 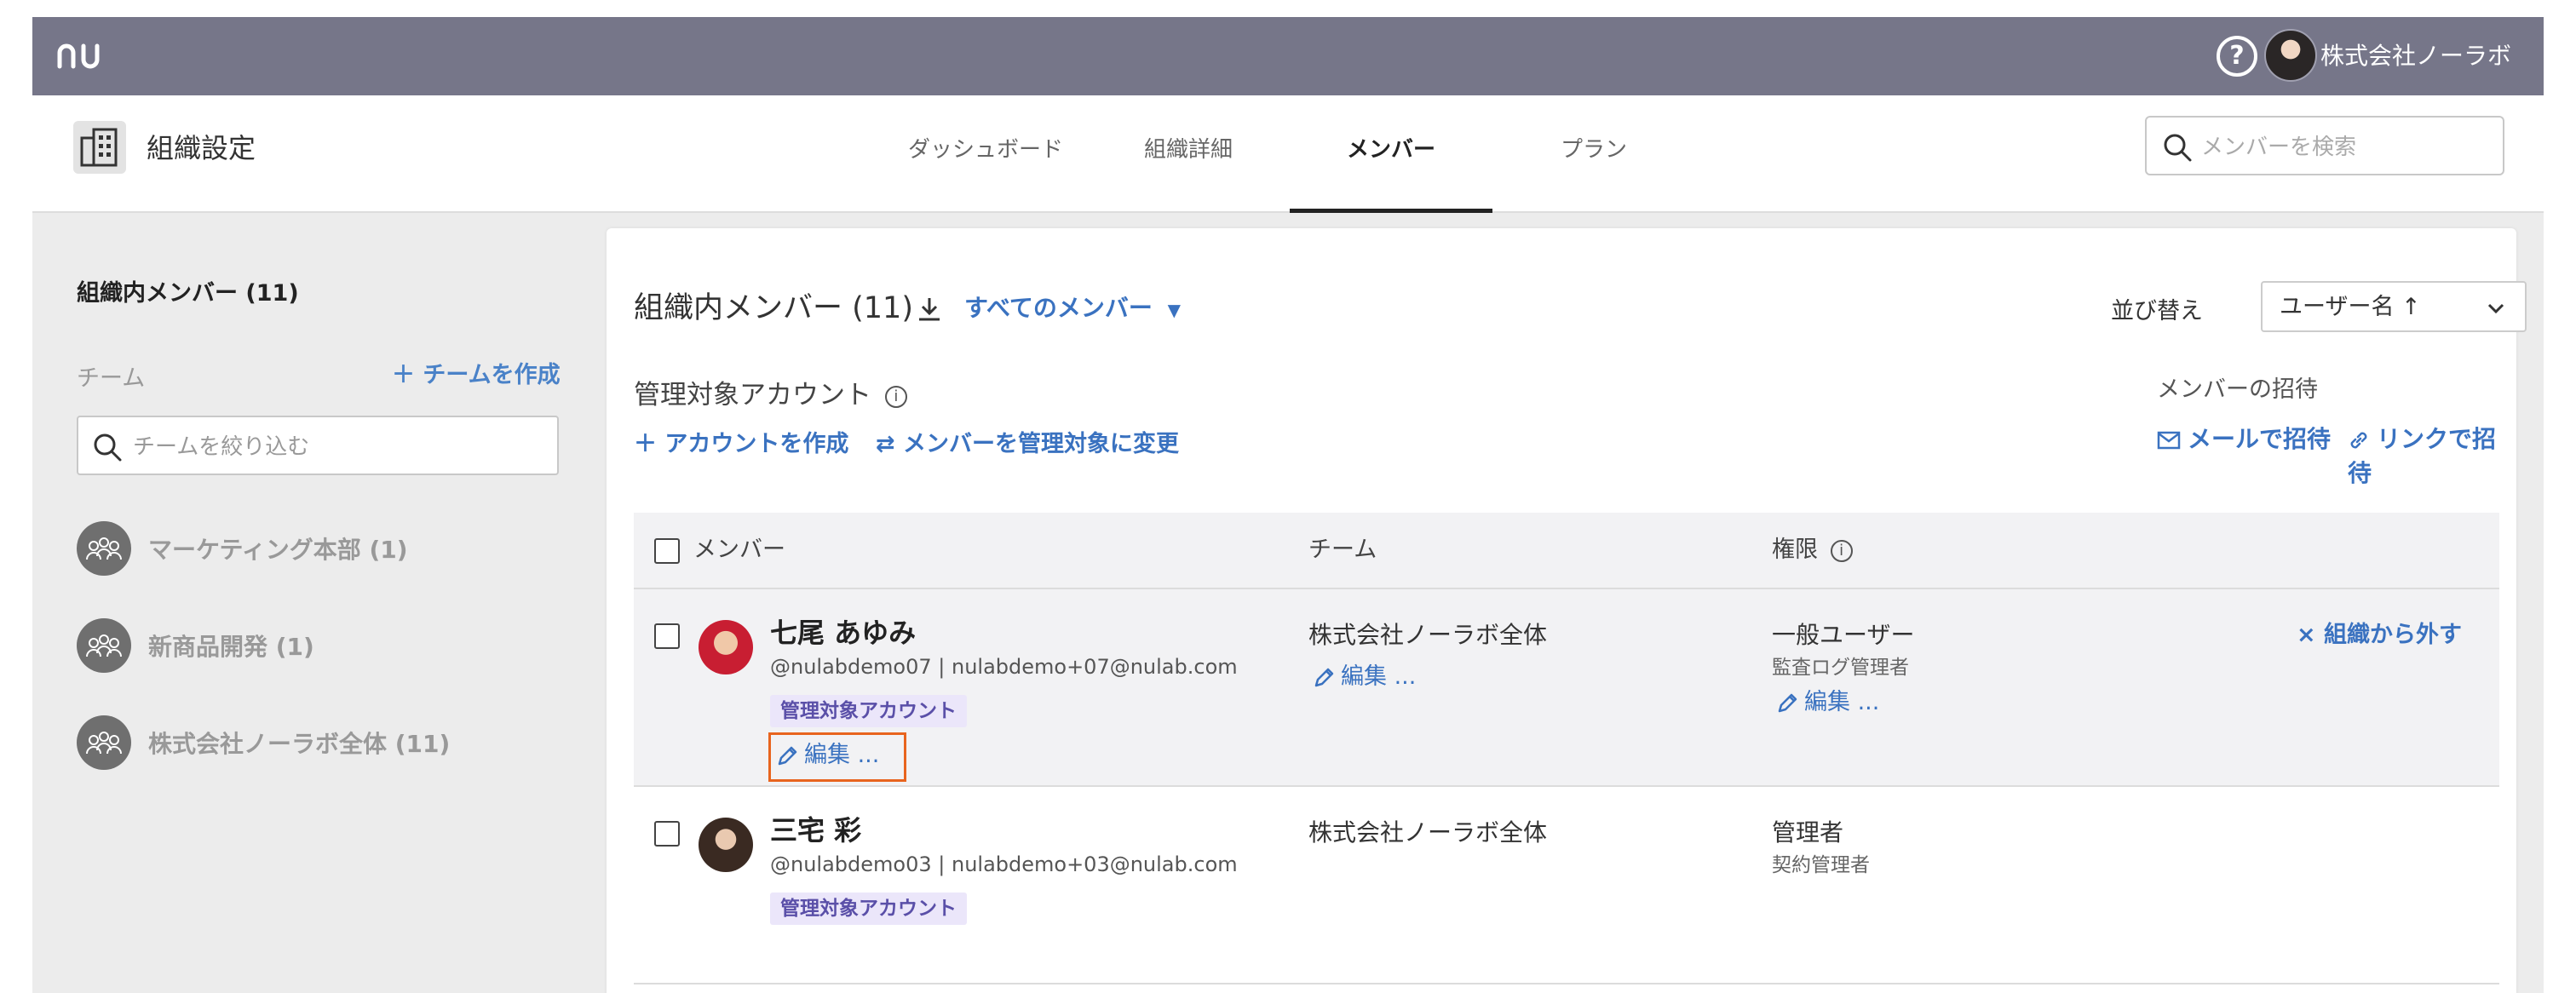 What do you see at coordinates (278, 550) in the screenshot?
I see `sidebar-team-label-text: マーケティング本部 (1)` at bounding box center [278, 550].